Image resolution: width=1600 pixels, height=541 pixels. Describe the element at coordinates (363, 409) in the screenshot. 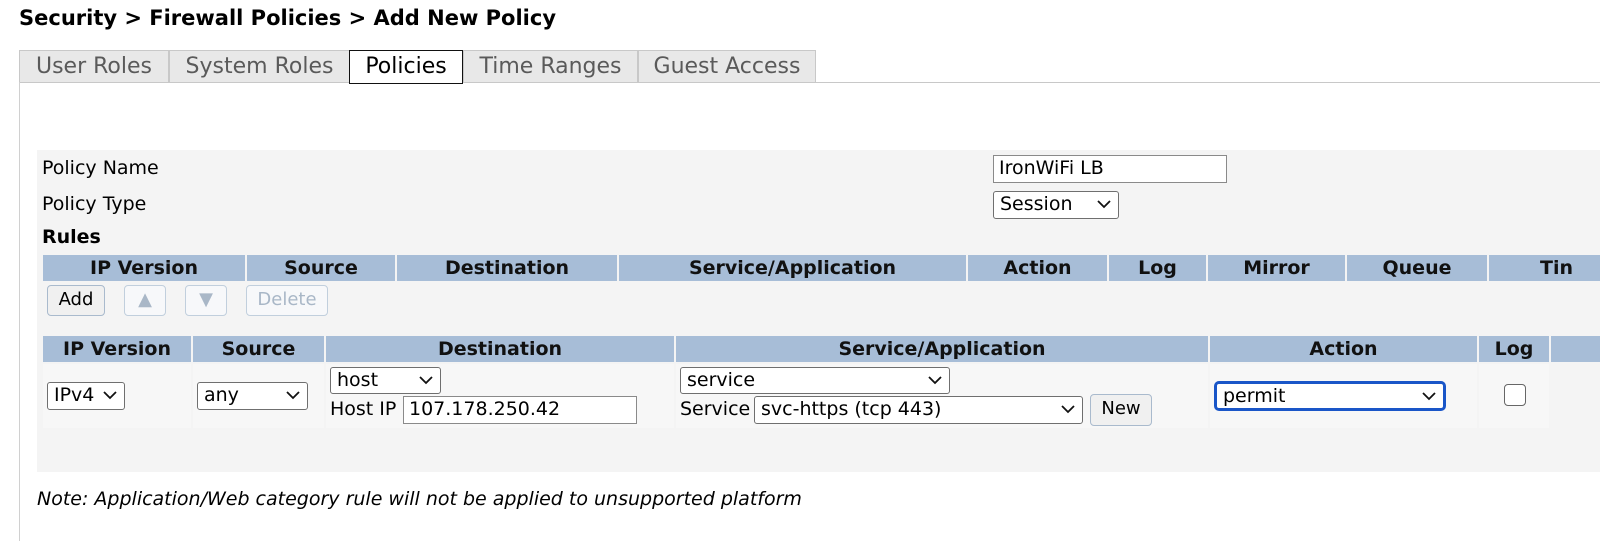

I see `host-ip-label: Host IP` at that location.